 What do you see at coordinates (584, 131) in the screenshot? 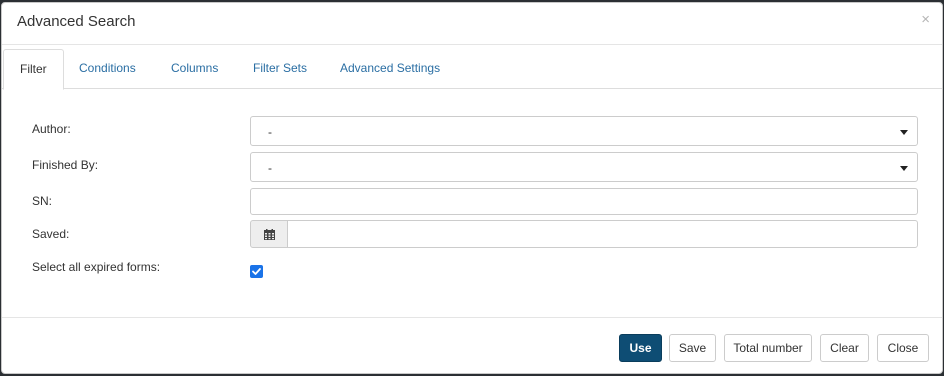
I see `author-select: -` at bounding box center [584, 131].